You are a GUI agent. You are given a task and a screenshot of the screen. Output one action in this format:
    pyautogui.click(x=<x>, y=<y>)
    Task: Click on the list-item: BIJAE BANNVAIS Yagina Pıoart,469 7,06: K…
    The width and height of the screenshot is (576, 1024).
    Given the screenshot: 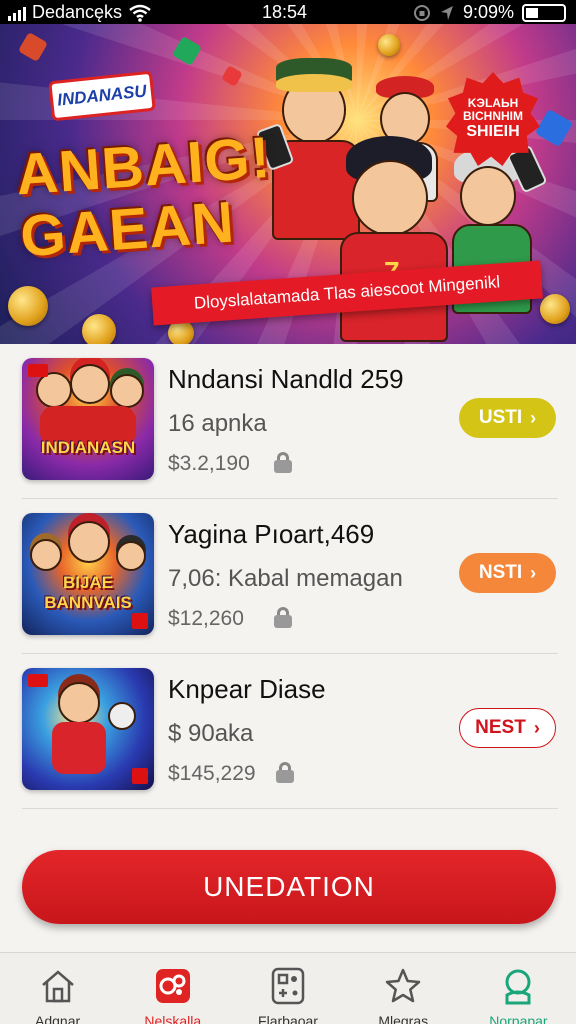 What is the action you would take?
    pyautogui.click(x=290, y=576)
    